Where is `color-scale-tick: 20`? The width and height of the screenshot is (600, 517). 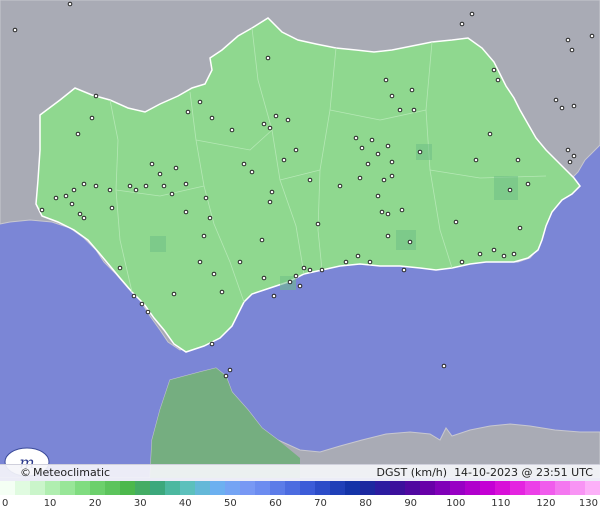 color-scale-tick: 20 is located at coordinates (95, 503).